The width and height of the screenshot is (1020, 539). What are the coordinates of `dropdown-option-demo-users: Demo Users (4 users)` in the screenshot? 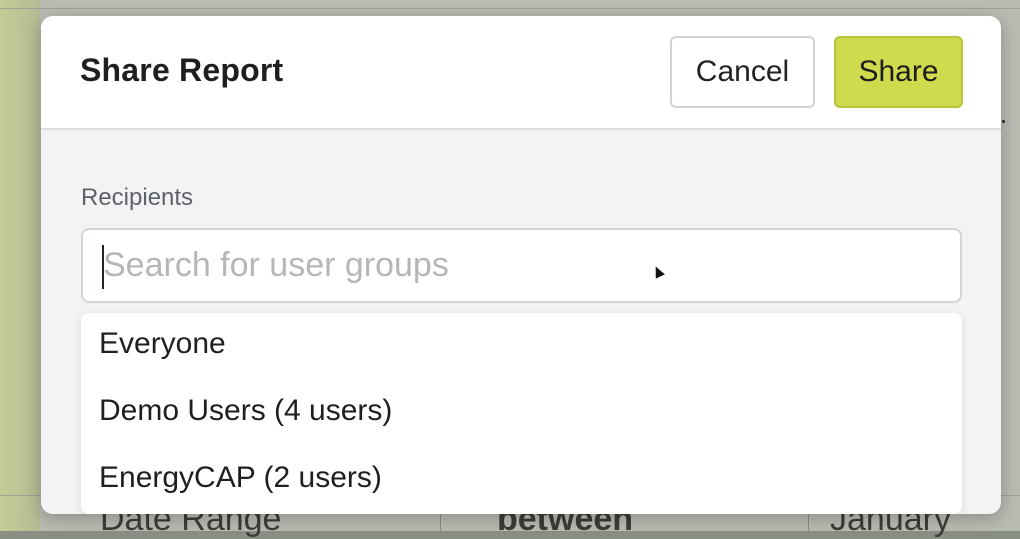 It's located at (245, 411).